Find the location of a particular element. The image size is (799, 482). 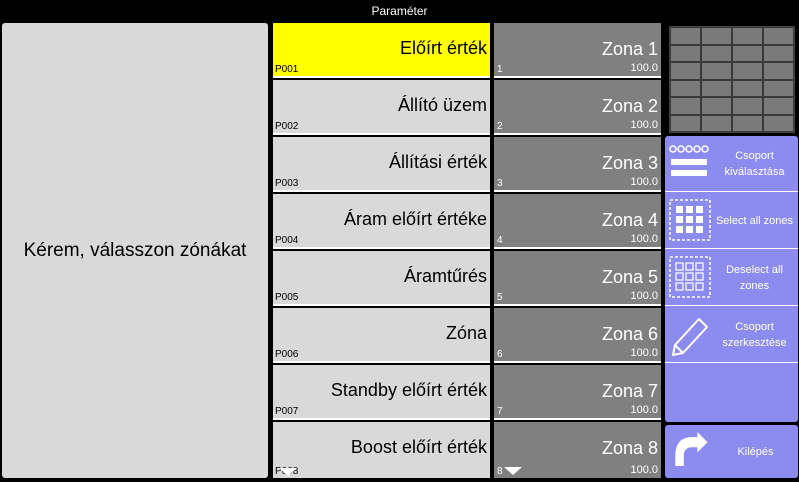

param-code: P005 is located at coordinates (287, 297).